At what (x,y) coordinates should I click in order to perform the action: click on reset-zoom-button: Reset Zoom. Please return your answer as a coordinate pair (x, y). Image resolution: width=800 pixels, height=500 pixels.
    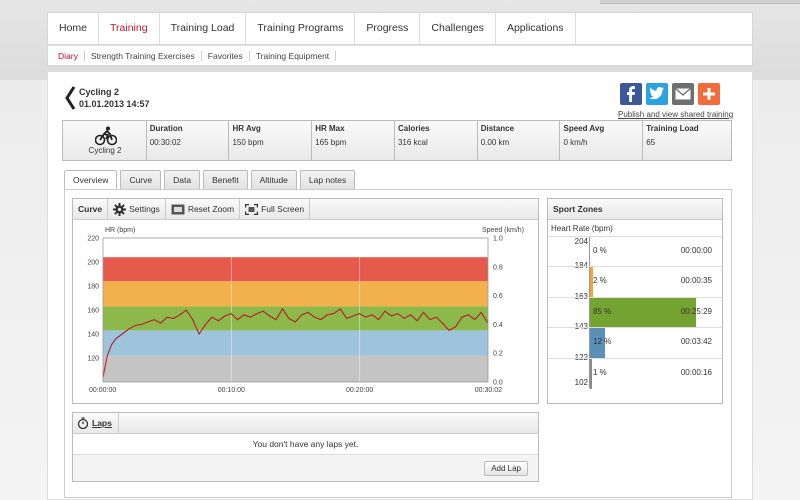
    Looking at the image, I should click on (203, 209).